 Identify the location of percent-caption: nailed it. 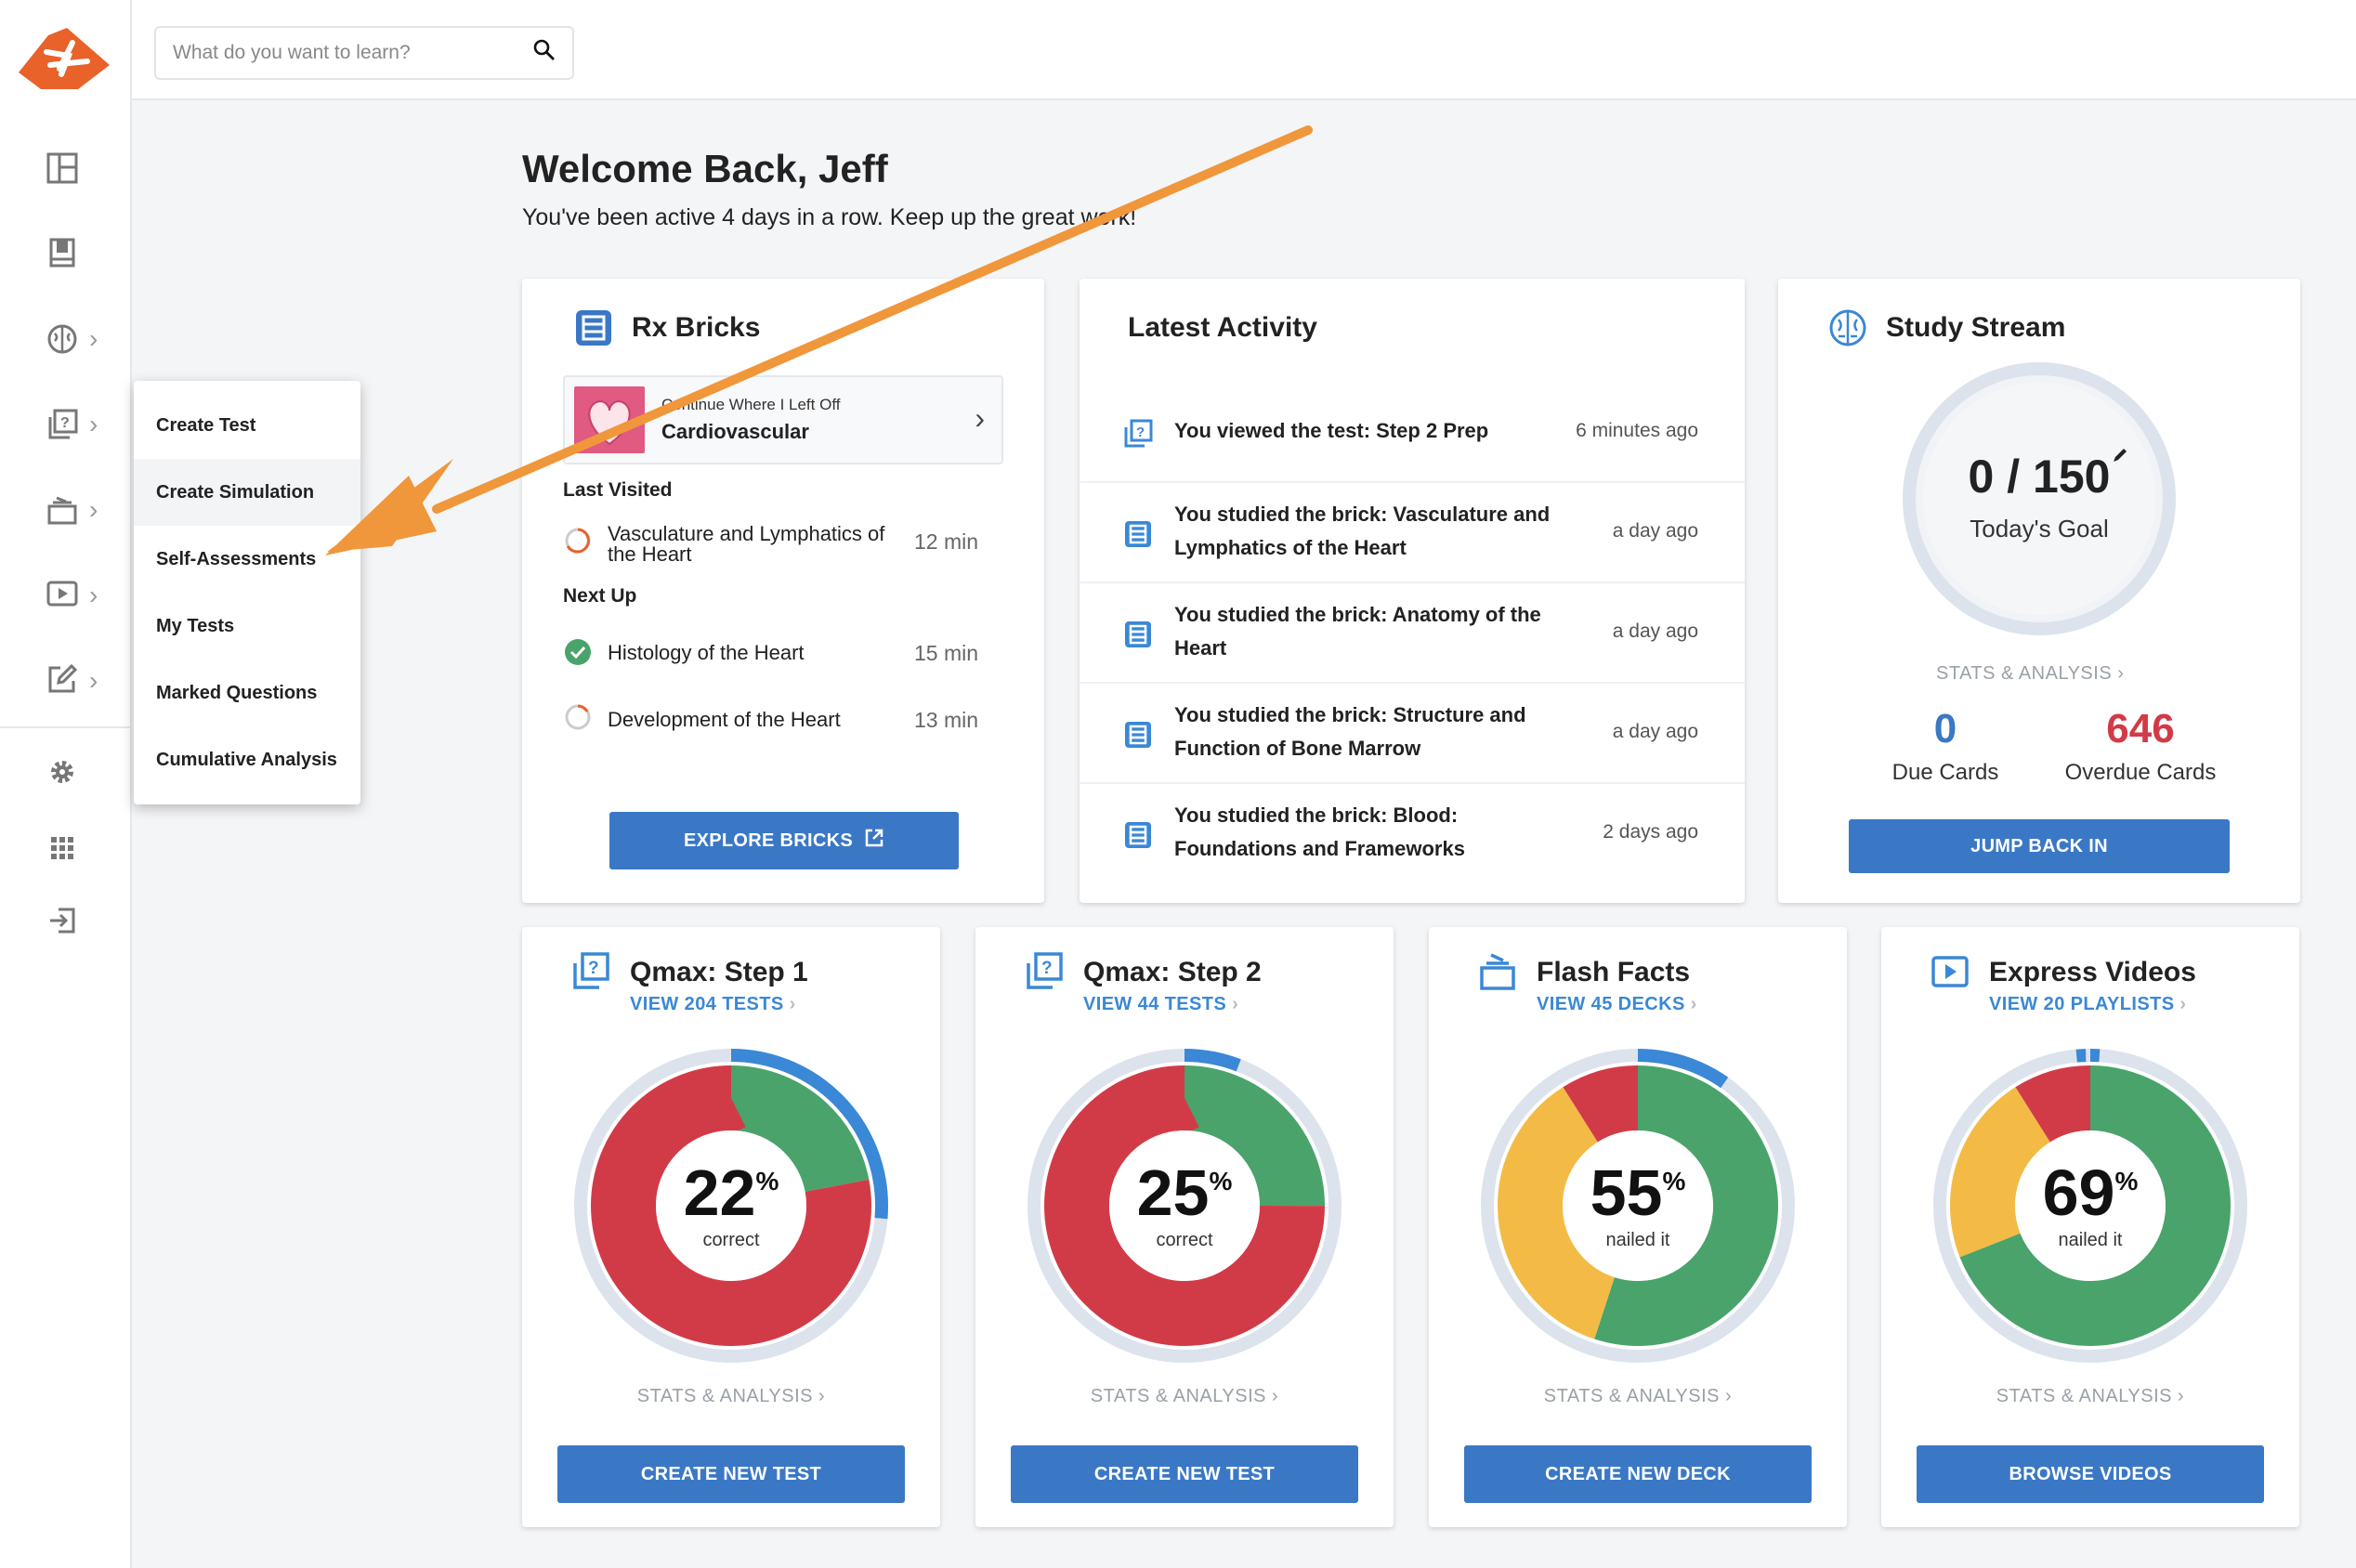
(1637, 1240).